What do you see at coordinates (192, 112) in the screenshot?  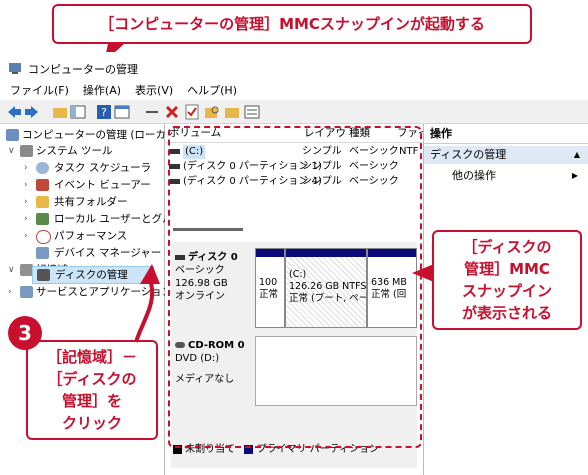 I see `check-icon` at bounding box center [192, 112].